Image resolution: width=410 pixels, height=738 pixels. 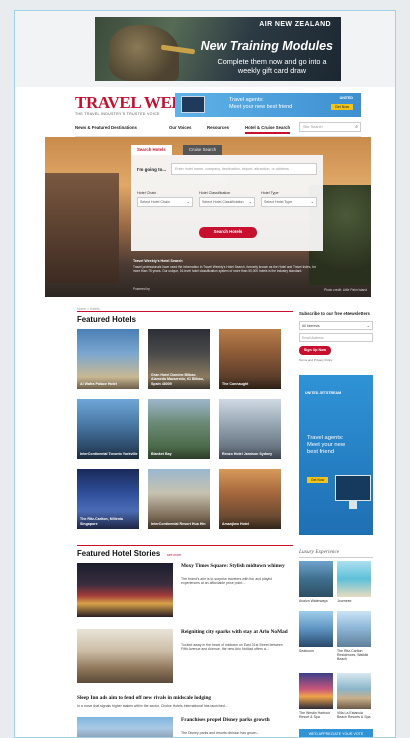 What do you see at coordinates (323, 393) in the screenshot?
I see `ua-ad-brand: UNITED JETSTREAM` at bounding box center [323, 393].